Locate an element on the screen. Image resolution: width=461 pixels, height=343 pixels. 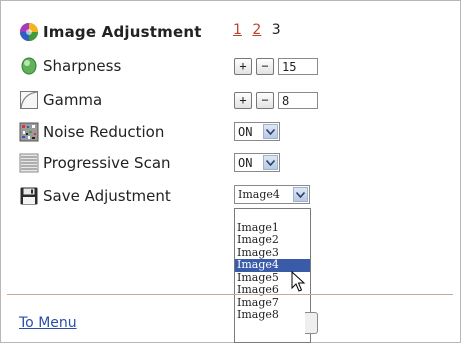
dropdown-option-highlighted: Image4 is located at coordinates (272, 265).